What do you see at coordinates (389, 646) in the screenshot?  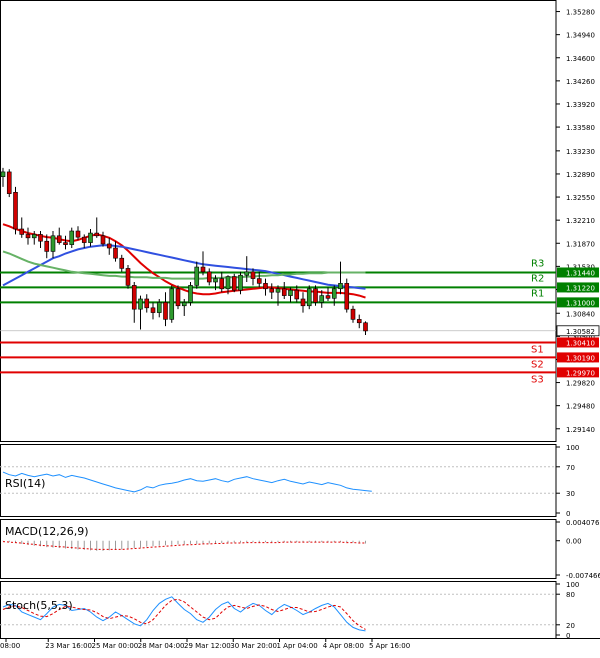 I see `time-tick-label: 5 Apr 16:00` at bounding box center [389, 646].